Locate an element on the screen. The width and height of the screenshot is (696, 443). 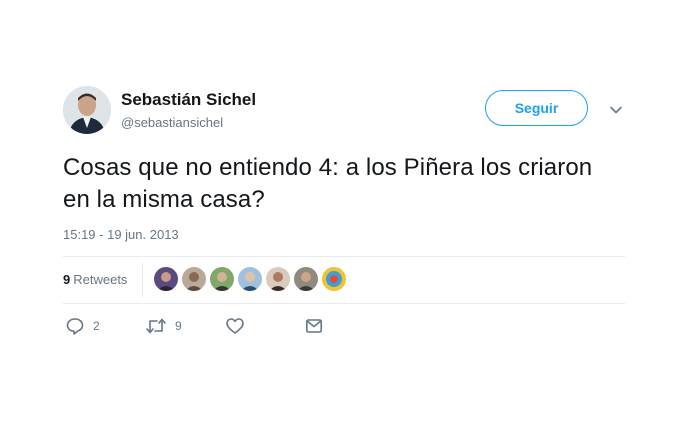
user-name: Sebastián Sichel is located at coordinates (188, 100).